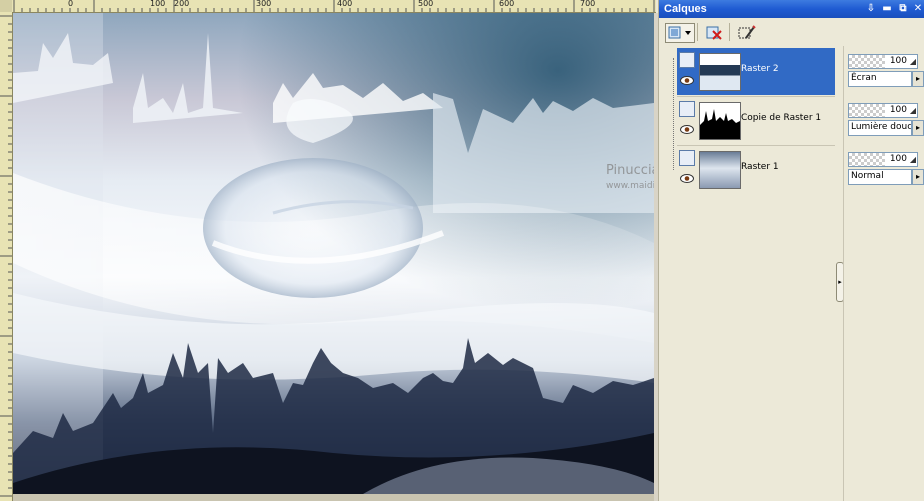  I want to click on layer-name: Raster 2, so click(760, 69).